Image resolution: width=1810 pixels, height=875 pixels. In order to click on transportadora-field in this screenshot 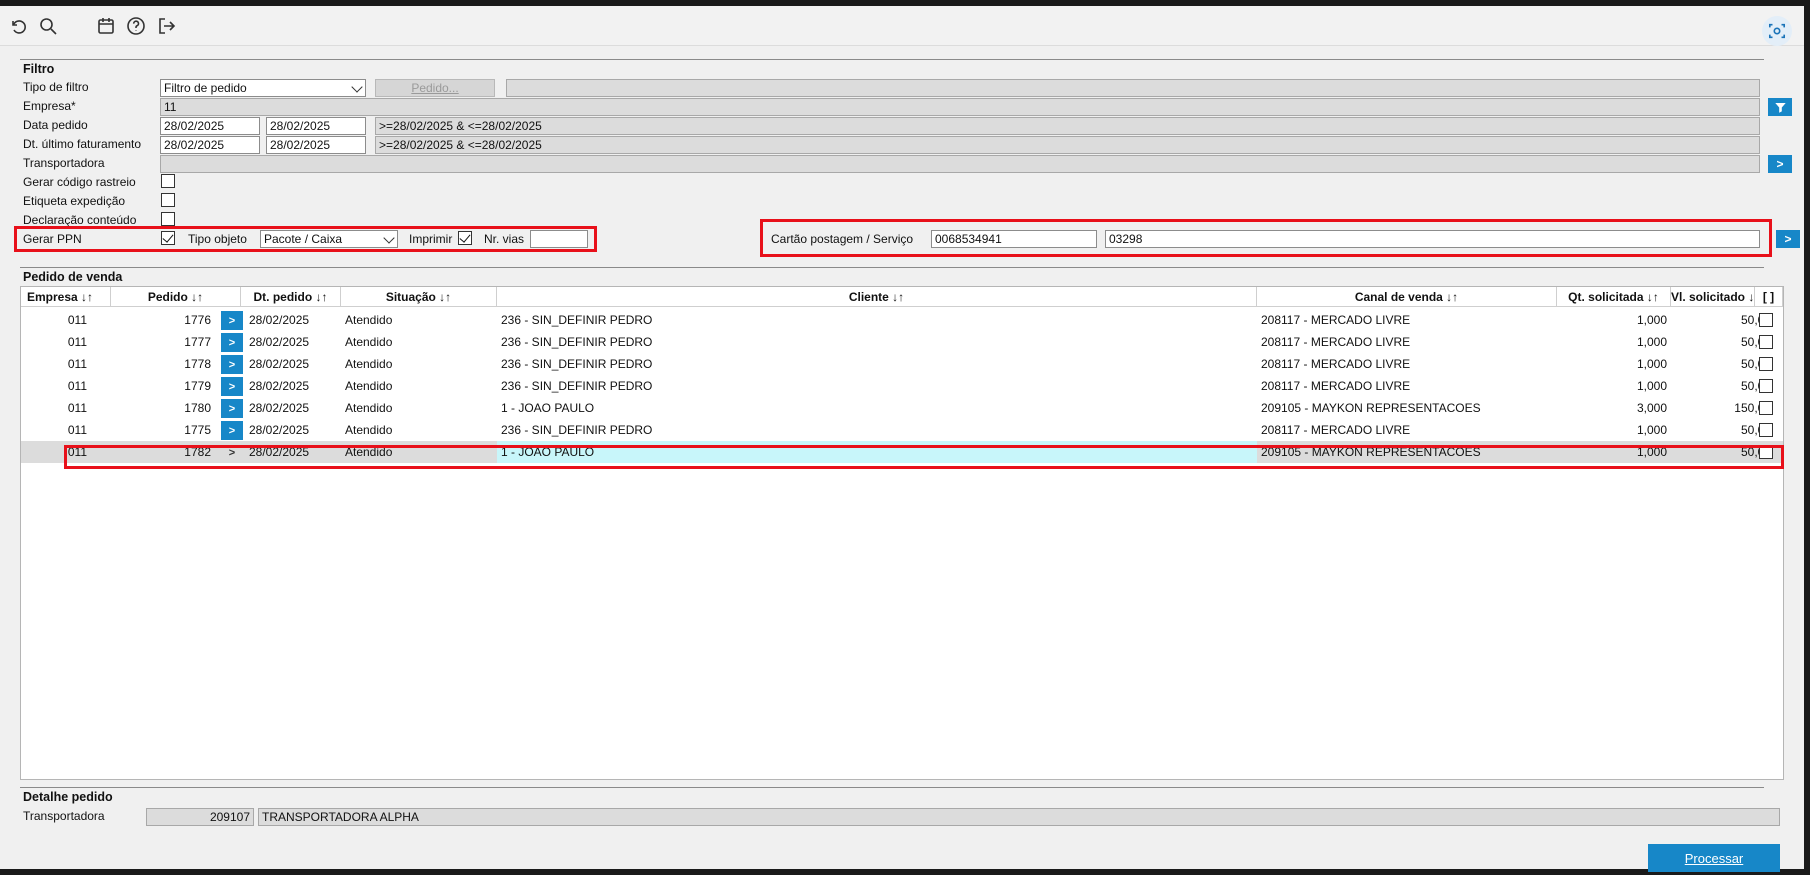, I will do `click(960, 164)`.